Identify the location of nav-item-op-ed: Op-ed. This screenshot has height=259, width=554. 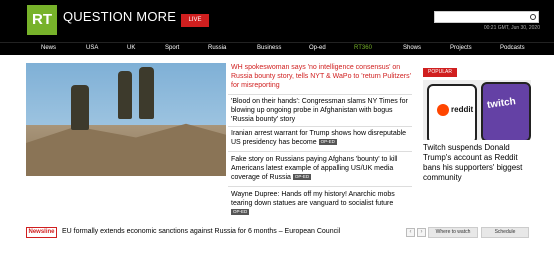
(317, 48).